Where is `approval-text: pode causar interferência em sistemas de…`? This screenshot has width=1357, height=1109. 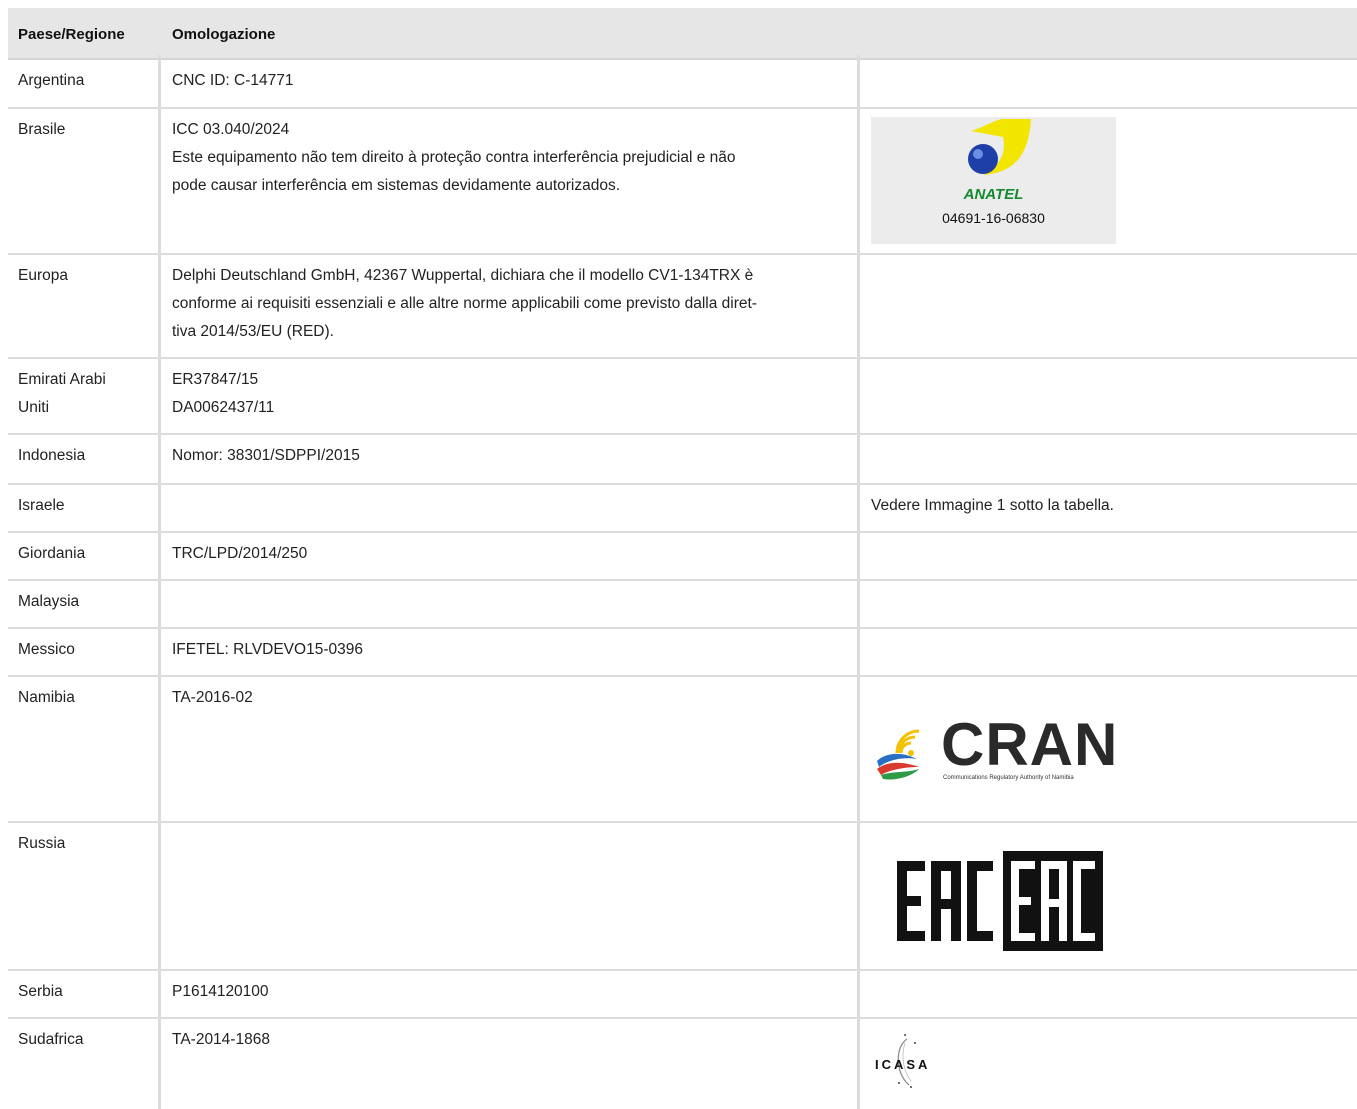 approval-text: pode causar interferência em sistemas de… is located at coordinates (396, 185).